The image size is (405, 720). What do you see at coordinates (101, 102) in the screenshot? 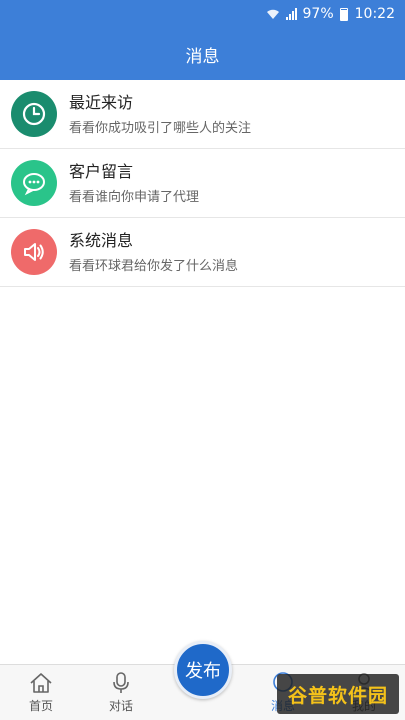
I see `message-title: 最近来访` at bounding box center [101, 102].